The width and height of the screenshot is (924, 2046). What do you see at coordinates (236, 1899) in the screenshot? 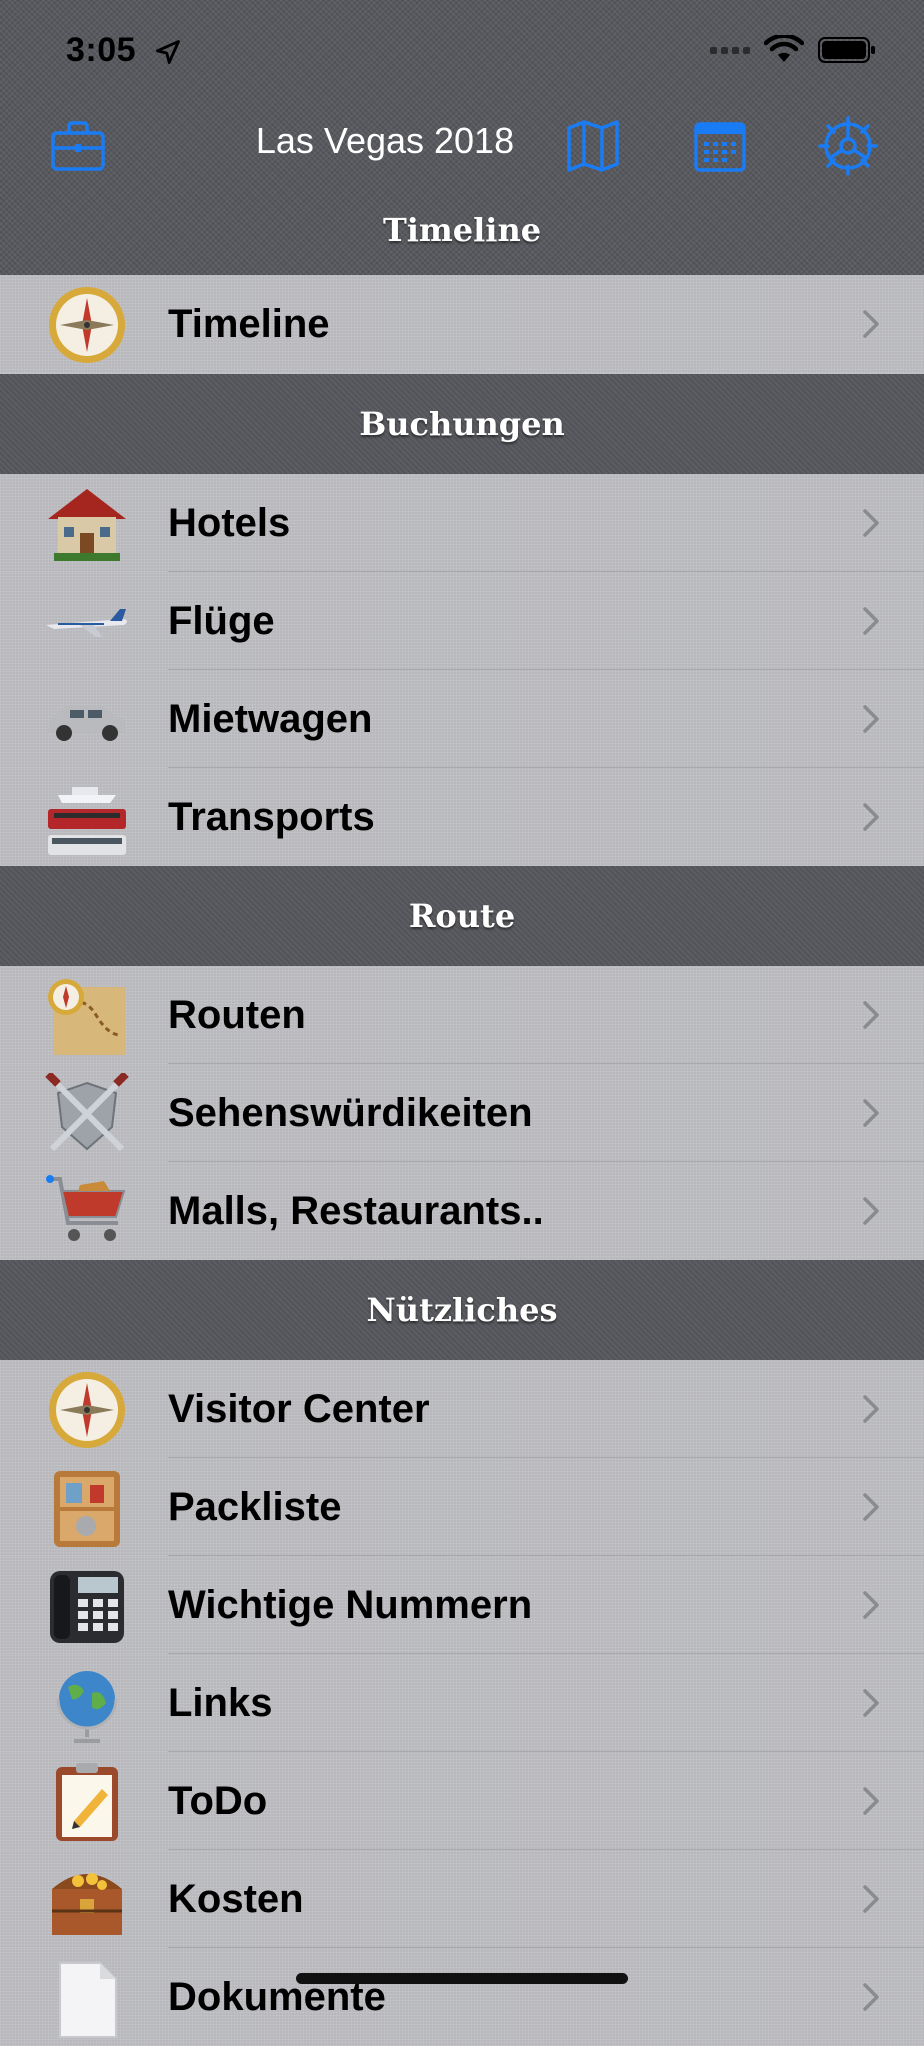
I see `item-label: Kosten` at bounding box center [236, 1899].